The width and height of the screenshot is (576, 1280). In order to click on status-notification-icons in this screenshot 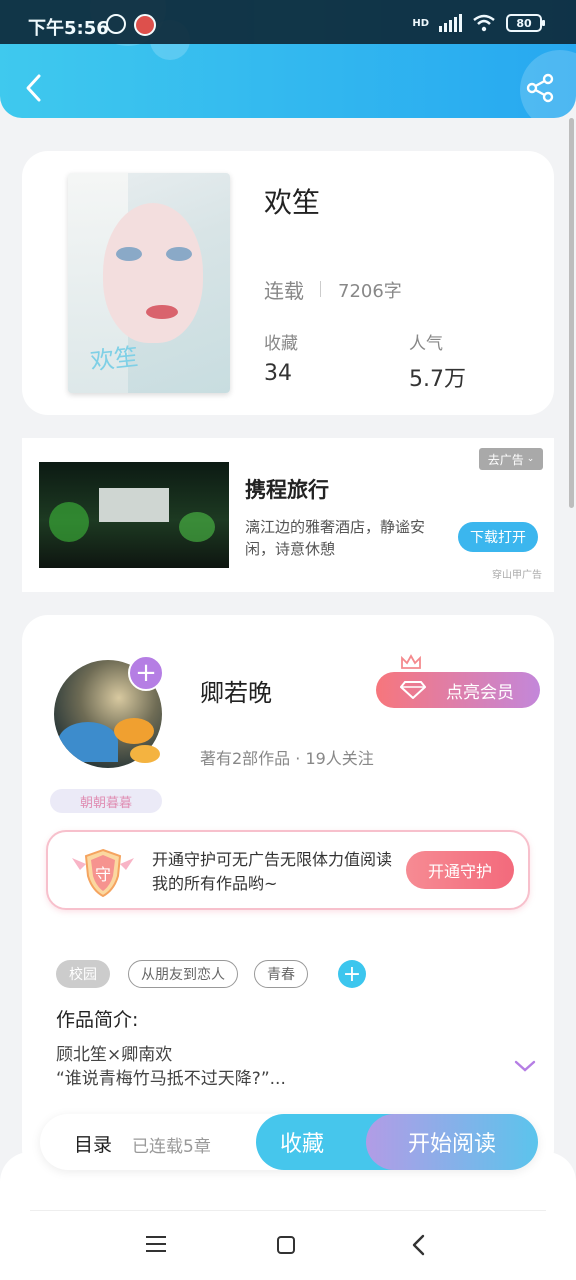, I will do `click(131, 25)`.